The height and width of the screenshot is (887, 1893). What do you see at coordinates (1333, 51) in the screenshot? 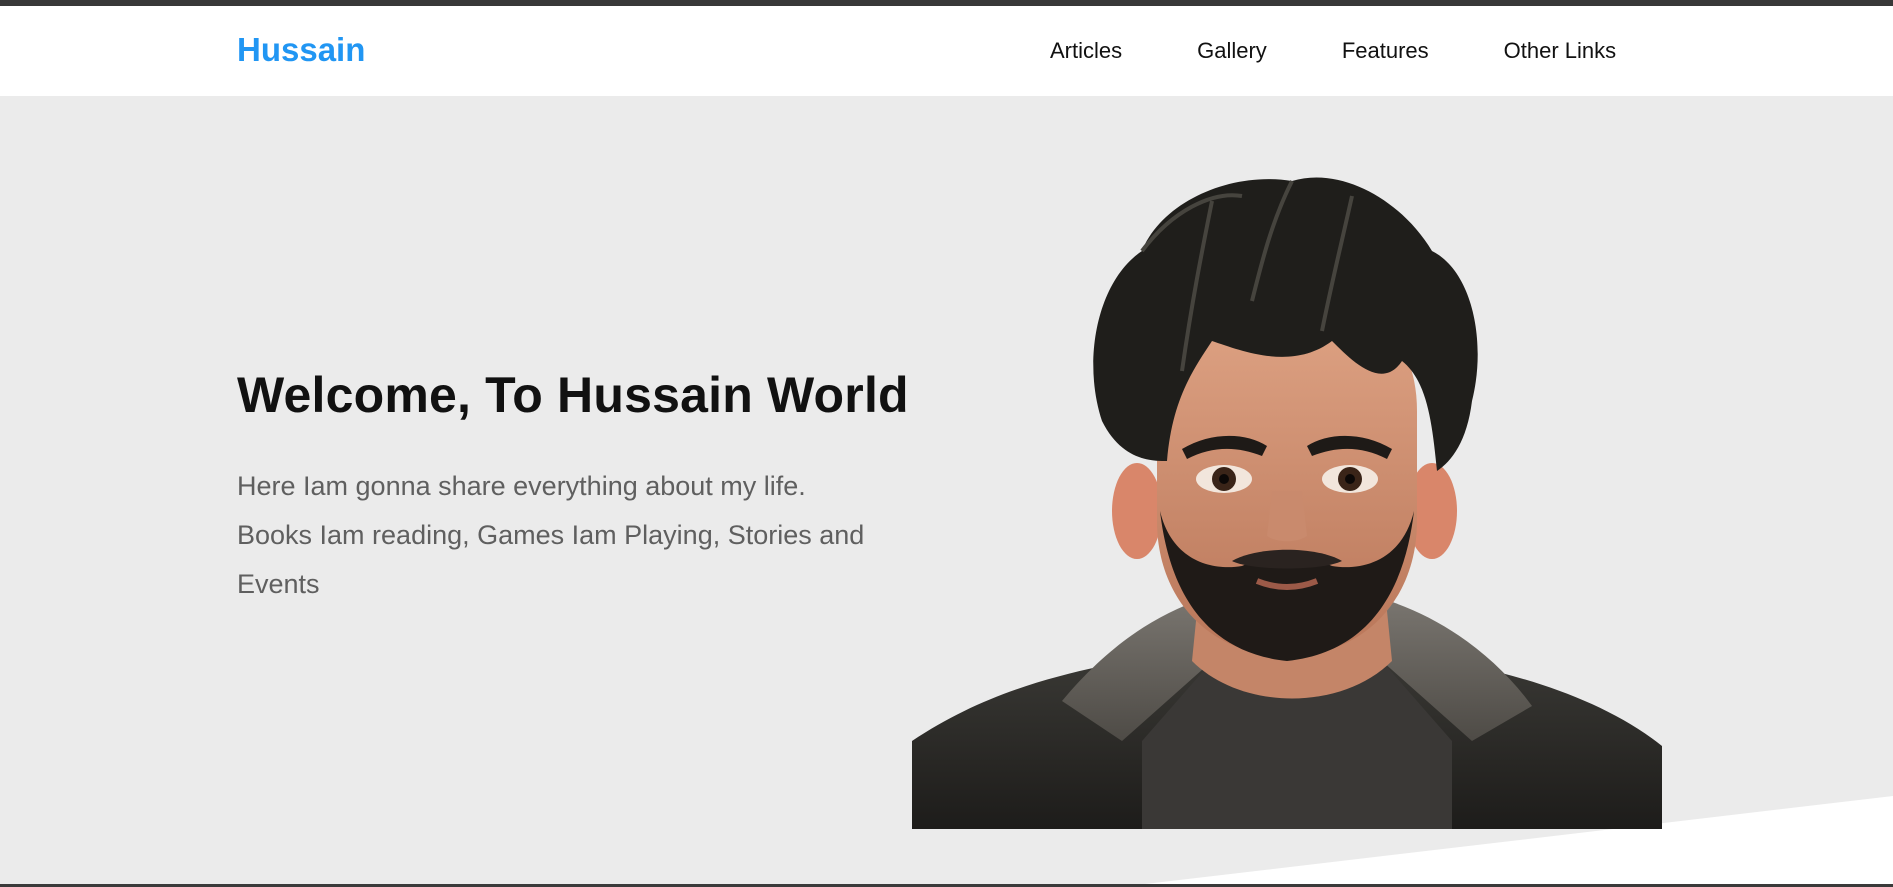
I see `nav-links: Articles Gallery Features Other Links` at bounding box center [1333, 51].